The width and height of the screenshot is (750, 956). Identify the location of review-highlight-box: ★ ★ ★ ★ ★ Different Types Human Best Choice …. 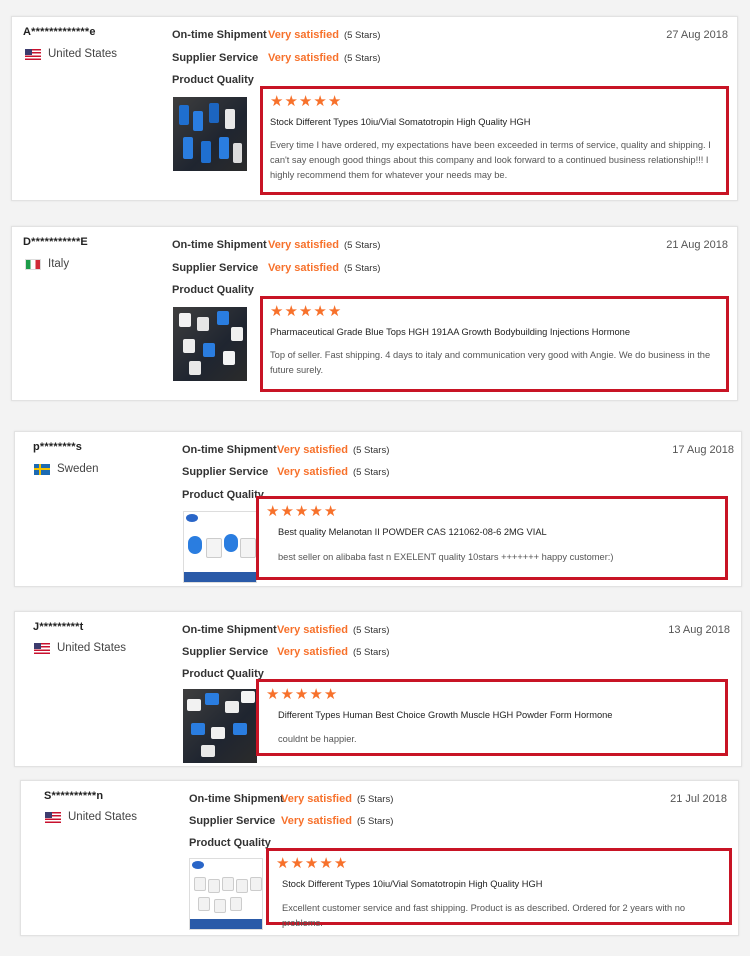
(492, 717).